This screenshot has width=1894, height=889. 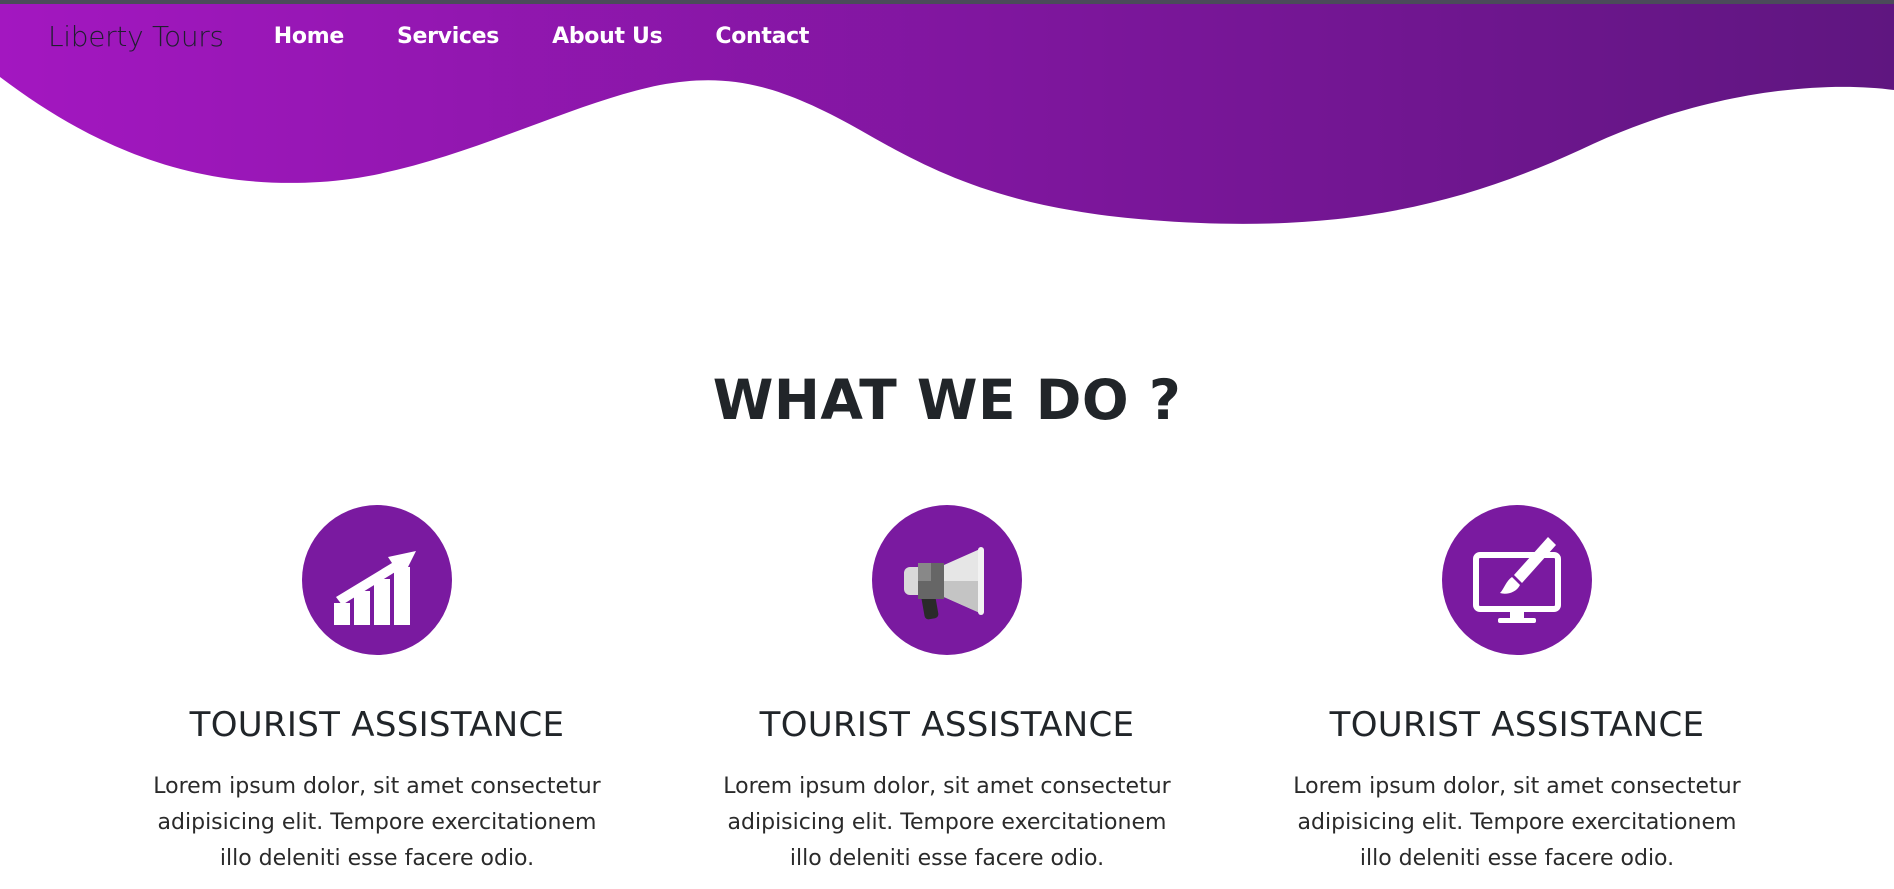 What do you see at coordinates (309, 36) in the screenshot?
I see `nav-home: Home` at bounding box center [309, 36].